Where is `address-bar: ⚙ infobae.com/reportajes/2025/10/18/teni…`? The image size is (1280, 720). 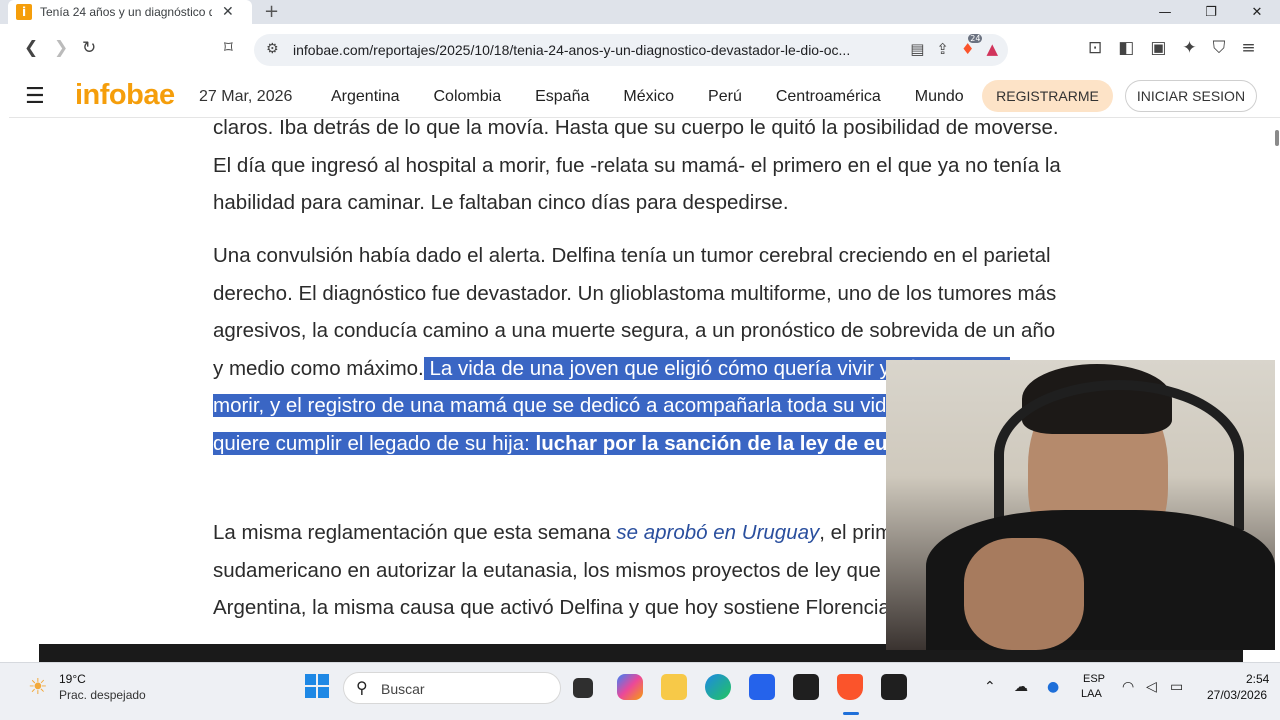 address-bar: ⚙ infobae.com/reportajes/2025/10/18/teni… is located at coordinates (631, 50).